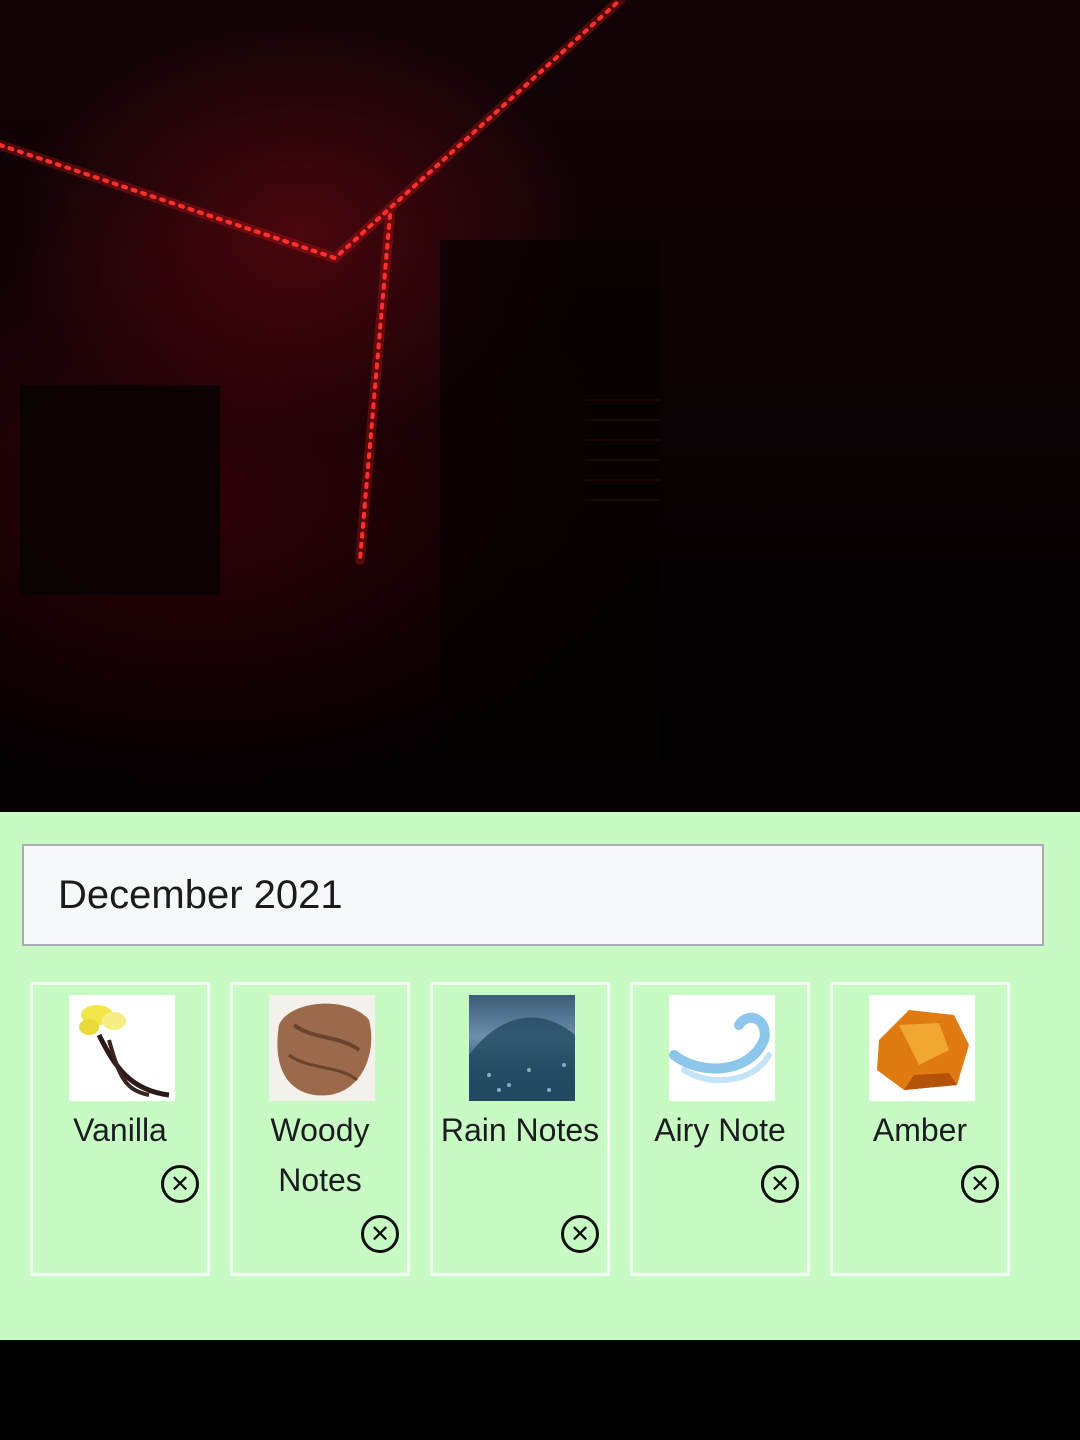  I want to click on note-label: Woody Notes, so click(320, 1155).